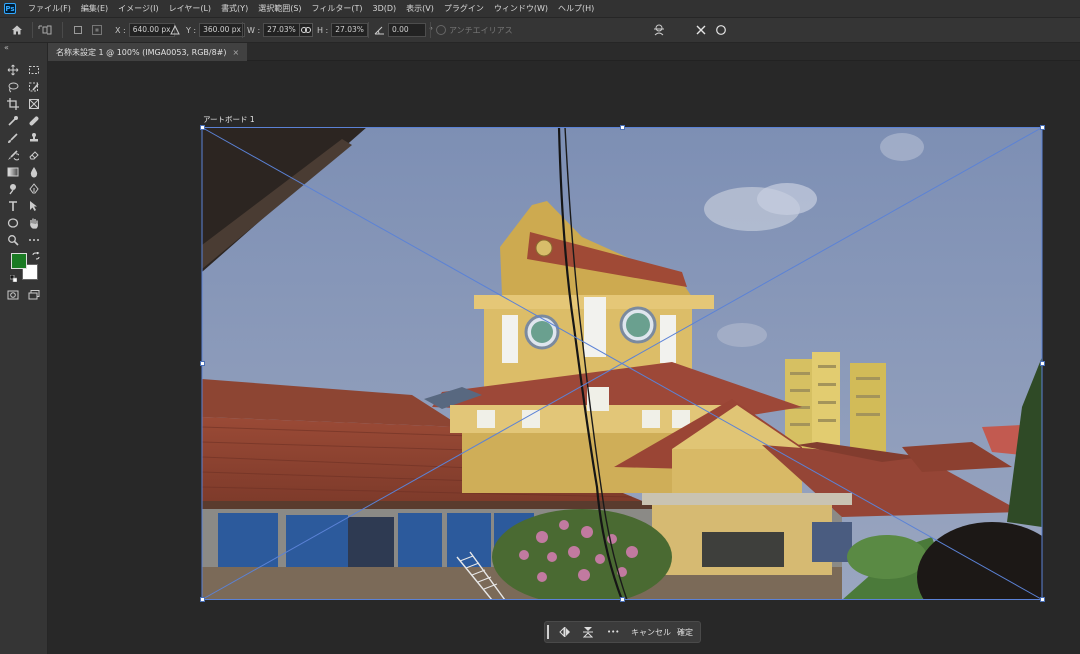 The width and height of the screenshot is (1080, 654). What do you see at coordinates (576, 8) in the screenshot?
I see `menu-help: ヘルプ(H)` at bounding box center [576, 8].